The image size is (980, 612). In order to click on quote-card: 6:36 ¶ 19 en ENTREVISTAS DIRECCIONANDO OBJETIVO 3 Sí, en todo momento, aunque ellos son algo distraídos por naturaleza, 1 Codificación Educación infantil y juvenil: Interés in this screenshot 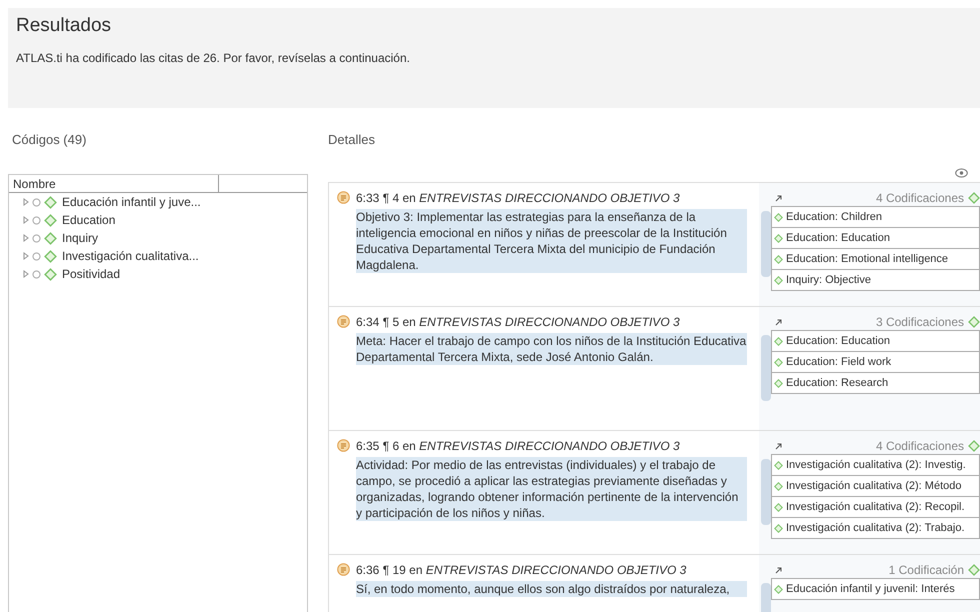, I will do `click(654, 583)`.